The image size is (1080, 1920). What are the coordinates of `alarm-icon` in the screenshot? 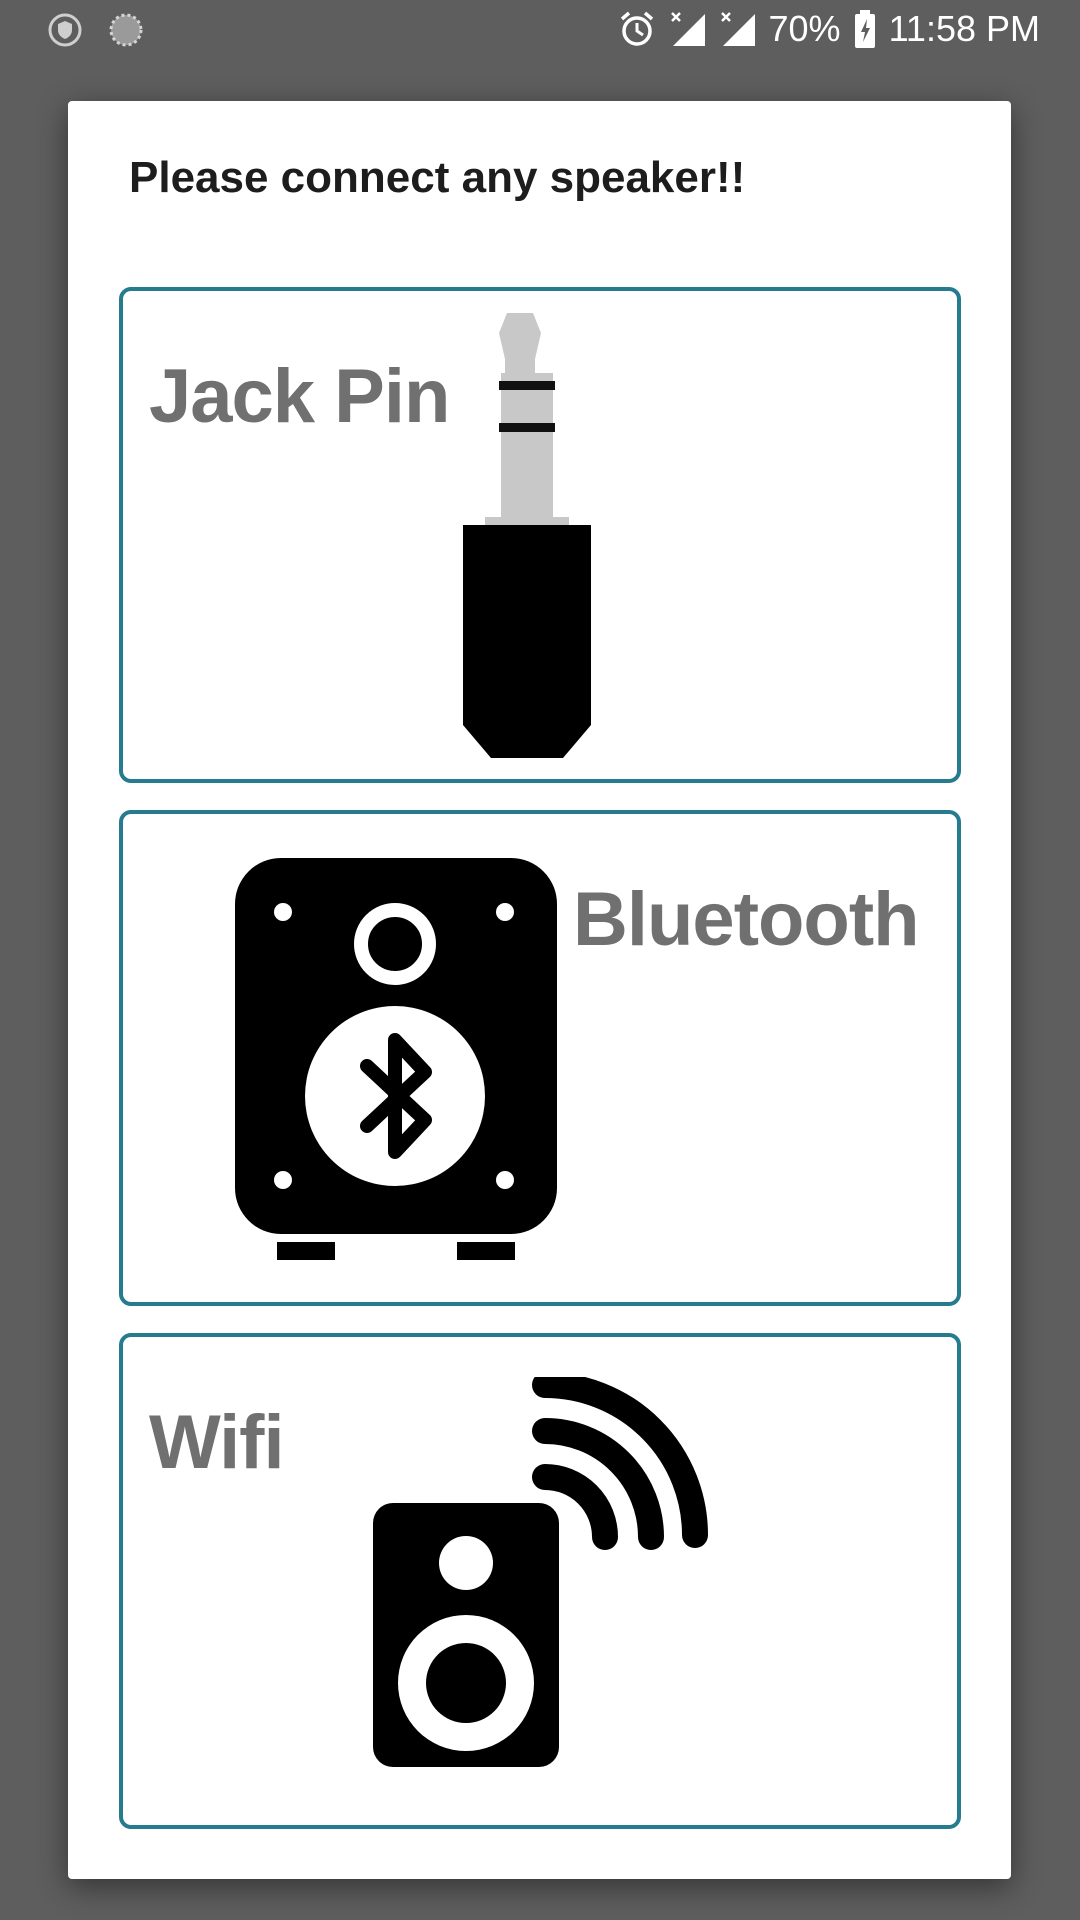 It's located at (637, 29).